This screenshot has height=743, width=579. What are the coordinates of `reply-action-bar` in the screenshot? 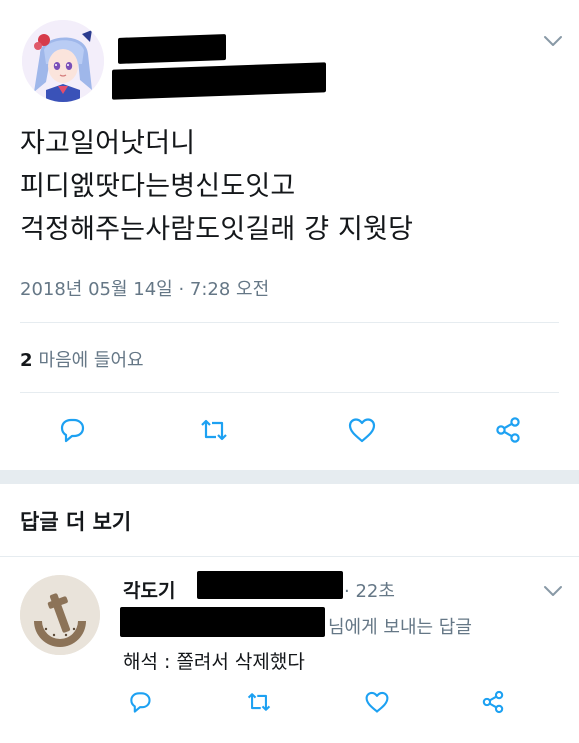 It's located at (289, 704).